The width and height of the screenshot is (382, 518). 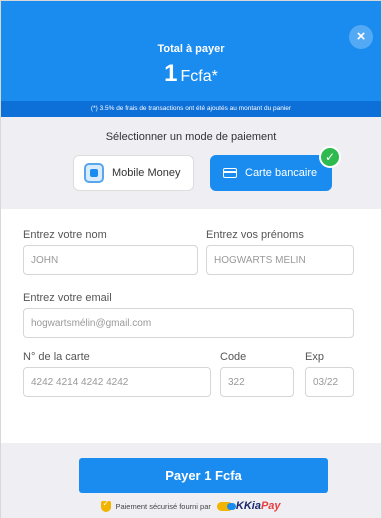 I want to click on brand-k-text: KKia, so click(x=248, y=506).